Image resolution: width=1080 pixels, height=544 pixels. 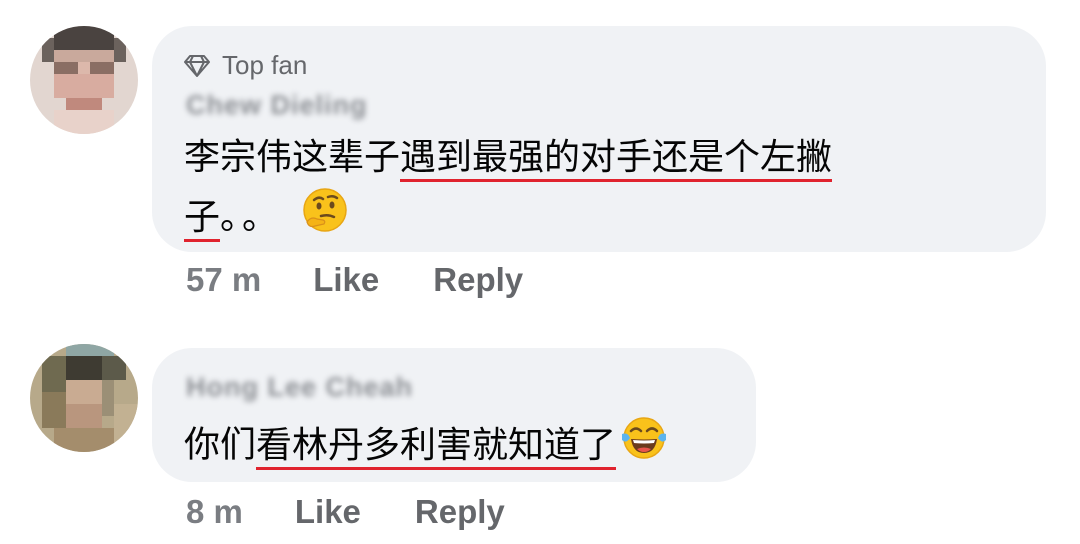 I want to click on comment-text: 你们看林丹多利害就知道了, so click(x=464, y=446).